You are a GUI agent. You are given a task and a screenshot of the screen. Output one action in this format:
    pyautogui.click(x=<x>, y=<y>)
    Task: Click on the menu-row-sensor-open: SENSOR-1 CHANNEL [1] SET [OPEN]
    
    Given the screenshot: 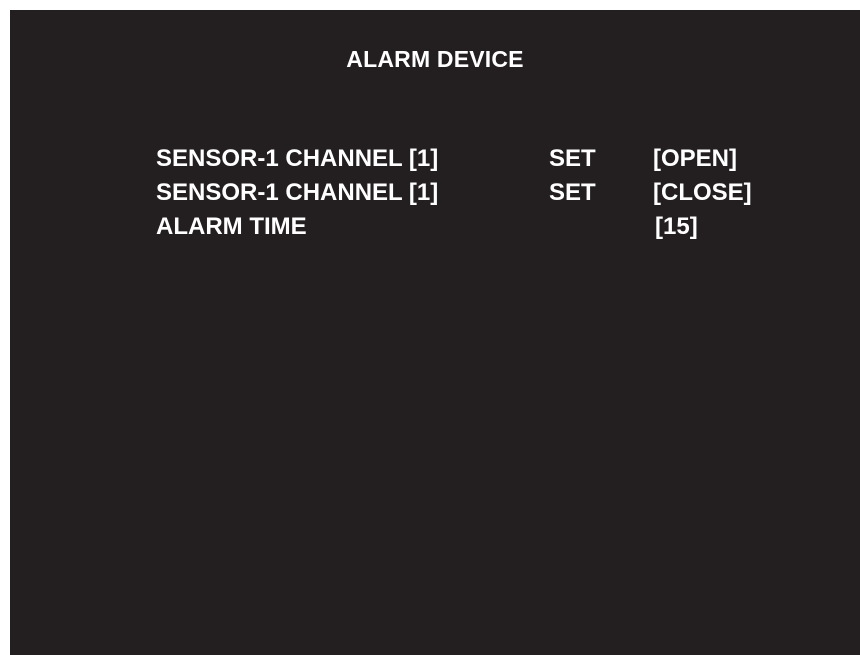 What is the action you would take?
    pyautogui.click(x=435, y=162)
    